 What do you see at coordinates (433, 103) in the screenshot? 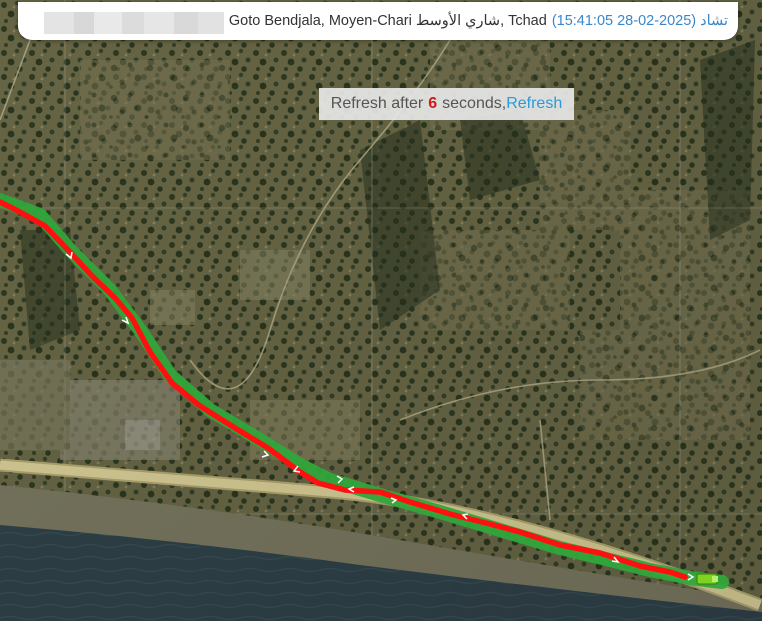
I see `refresh-countdown: 6` at bounding box center [433, 103].